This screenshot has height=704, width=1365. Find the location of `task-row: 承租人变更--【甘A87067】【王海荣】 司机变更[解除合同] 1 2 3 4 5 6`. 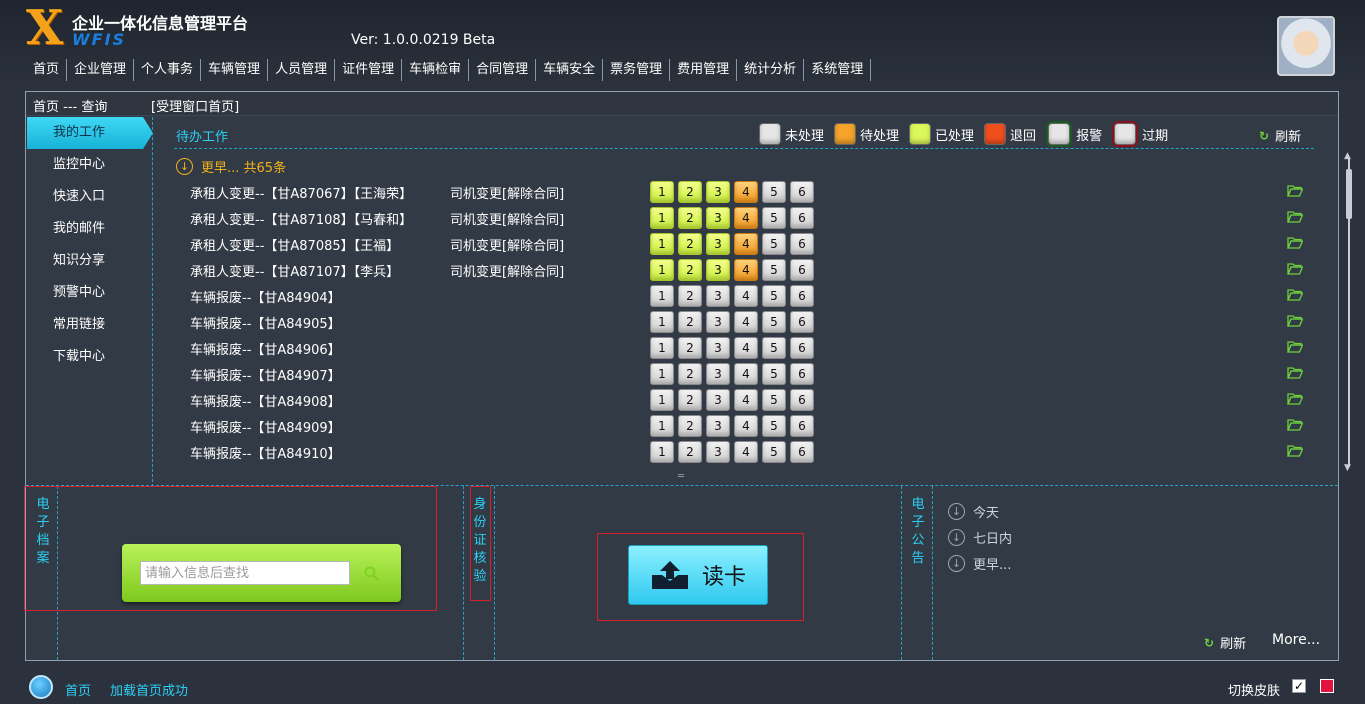

task-row: 承租人变更--【甘A87067】【王海荣】 司机变更[解除合同] 1 2 3 4 5 6 is located at coordinates (755, 193).